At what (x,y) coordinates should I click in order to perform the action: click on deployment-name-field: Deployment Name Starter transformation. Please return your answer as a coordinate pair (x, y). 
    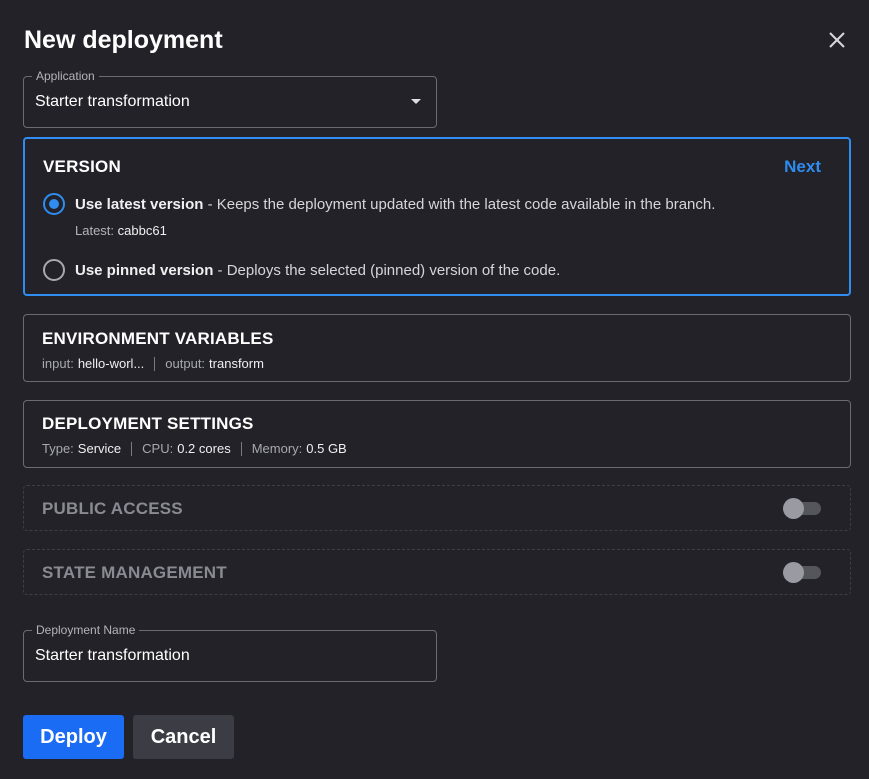
    Looking at the image, I should click on (230, 656).